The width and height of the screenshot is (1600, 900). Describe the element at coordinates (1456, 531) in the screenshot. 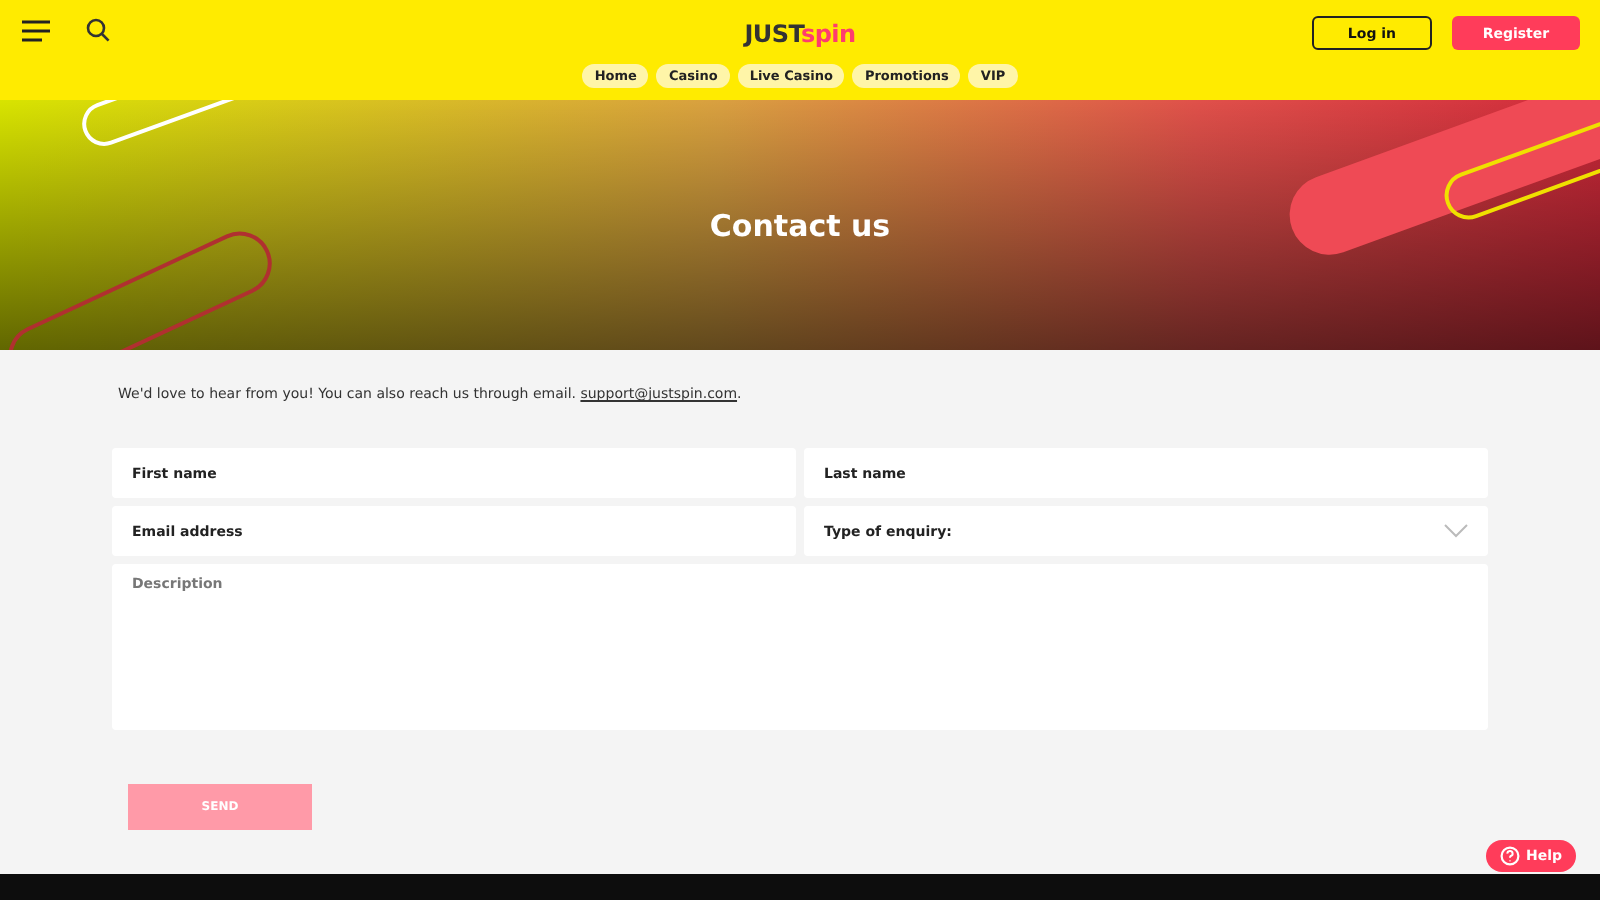

I see `chevron-icon` at that location.